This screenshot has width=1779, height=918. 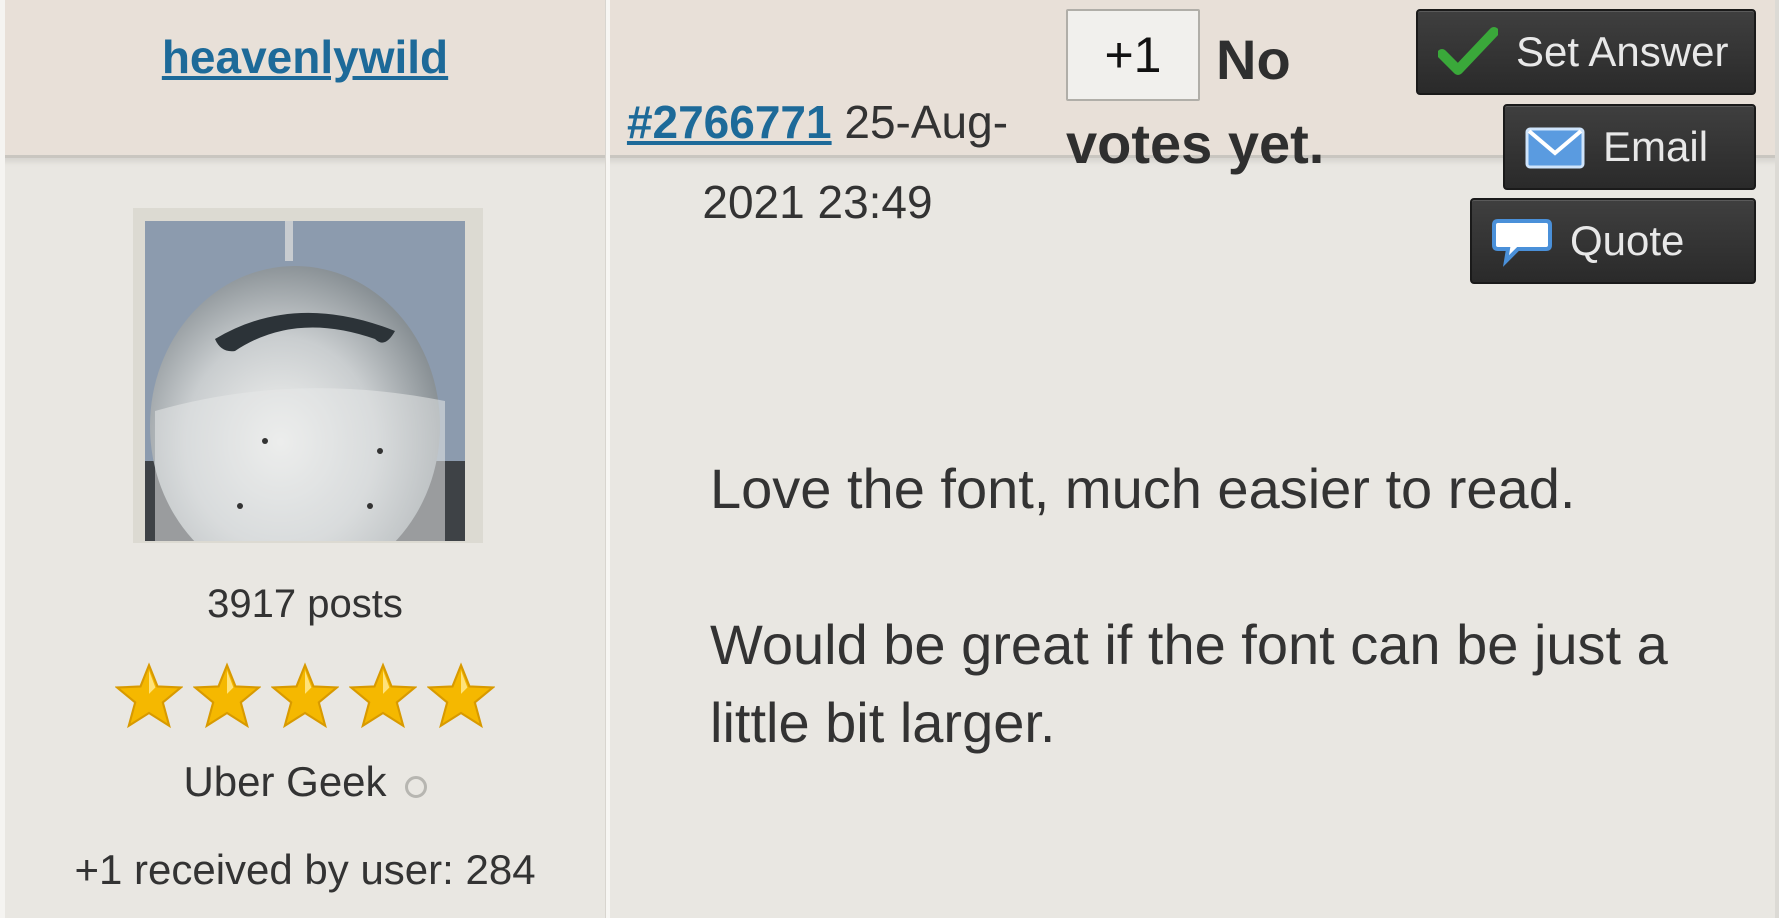 I want to click on set-answer-button: Set Answer, so click(x=1586, y=52).